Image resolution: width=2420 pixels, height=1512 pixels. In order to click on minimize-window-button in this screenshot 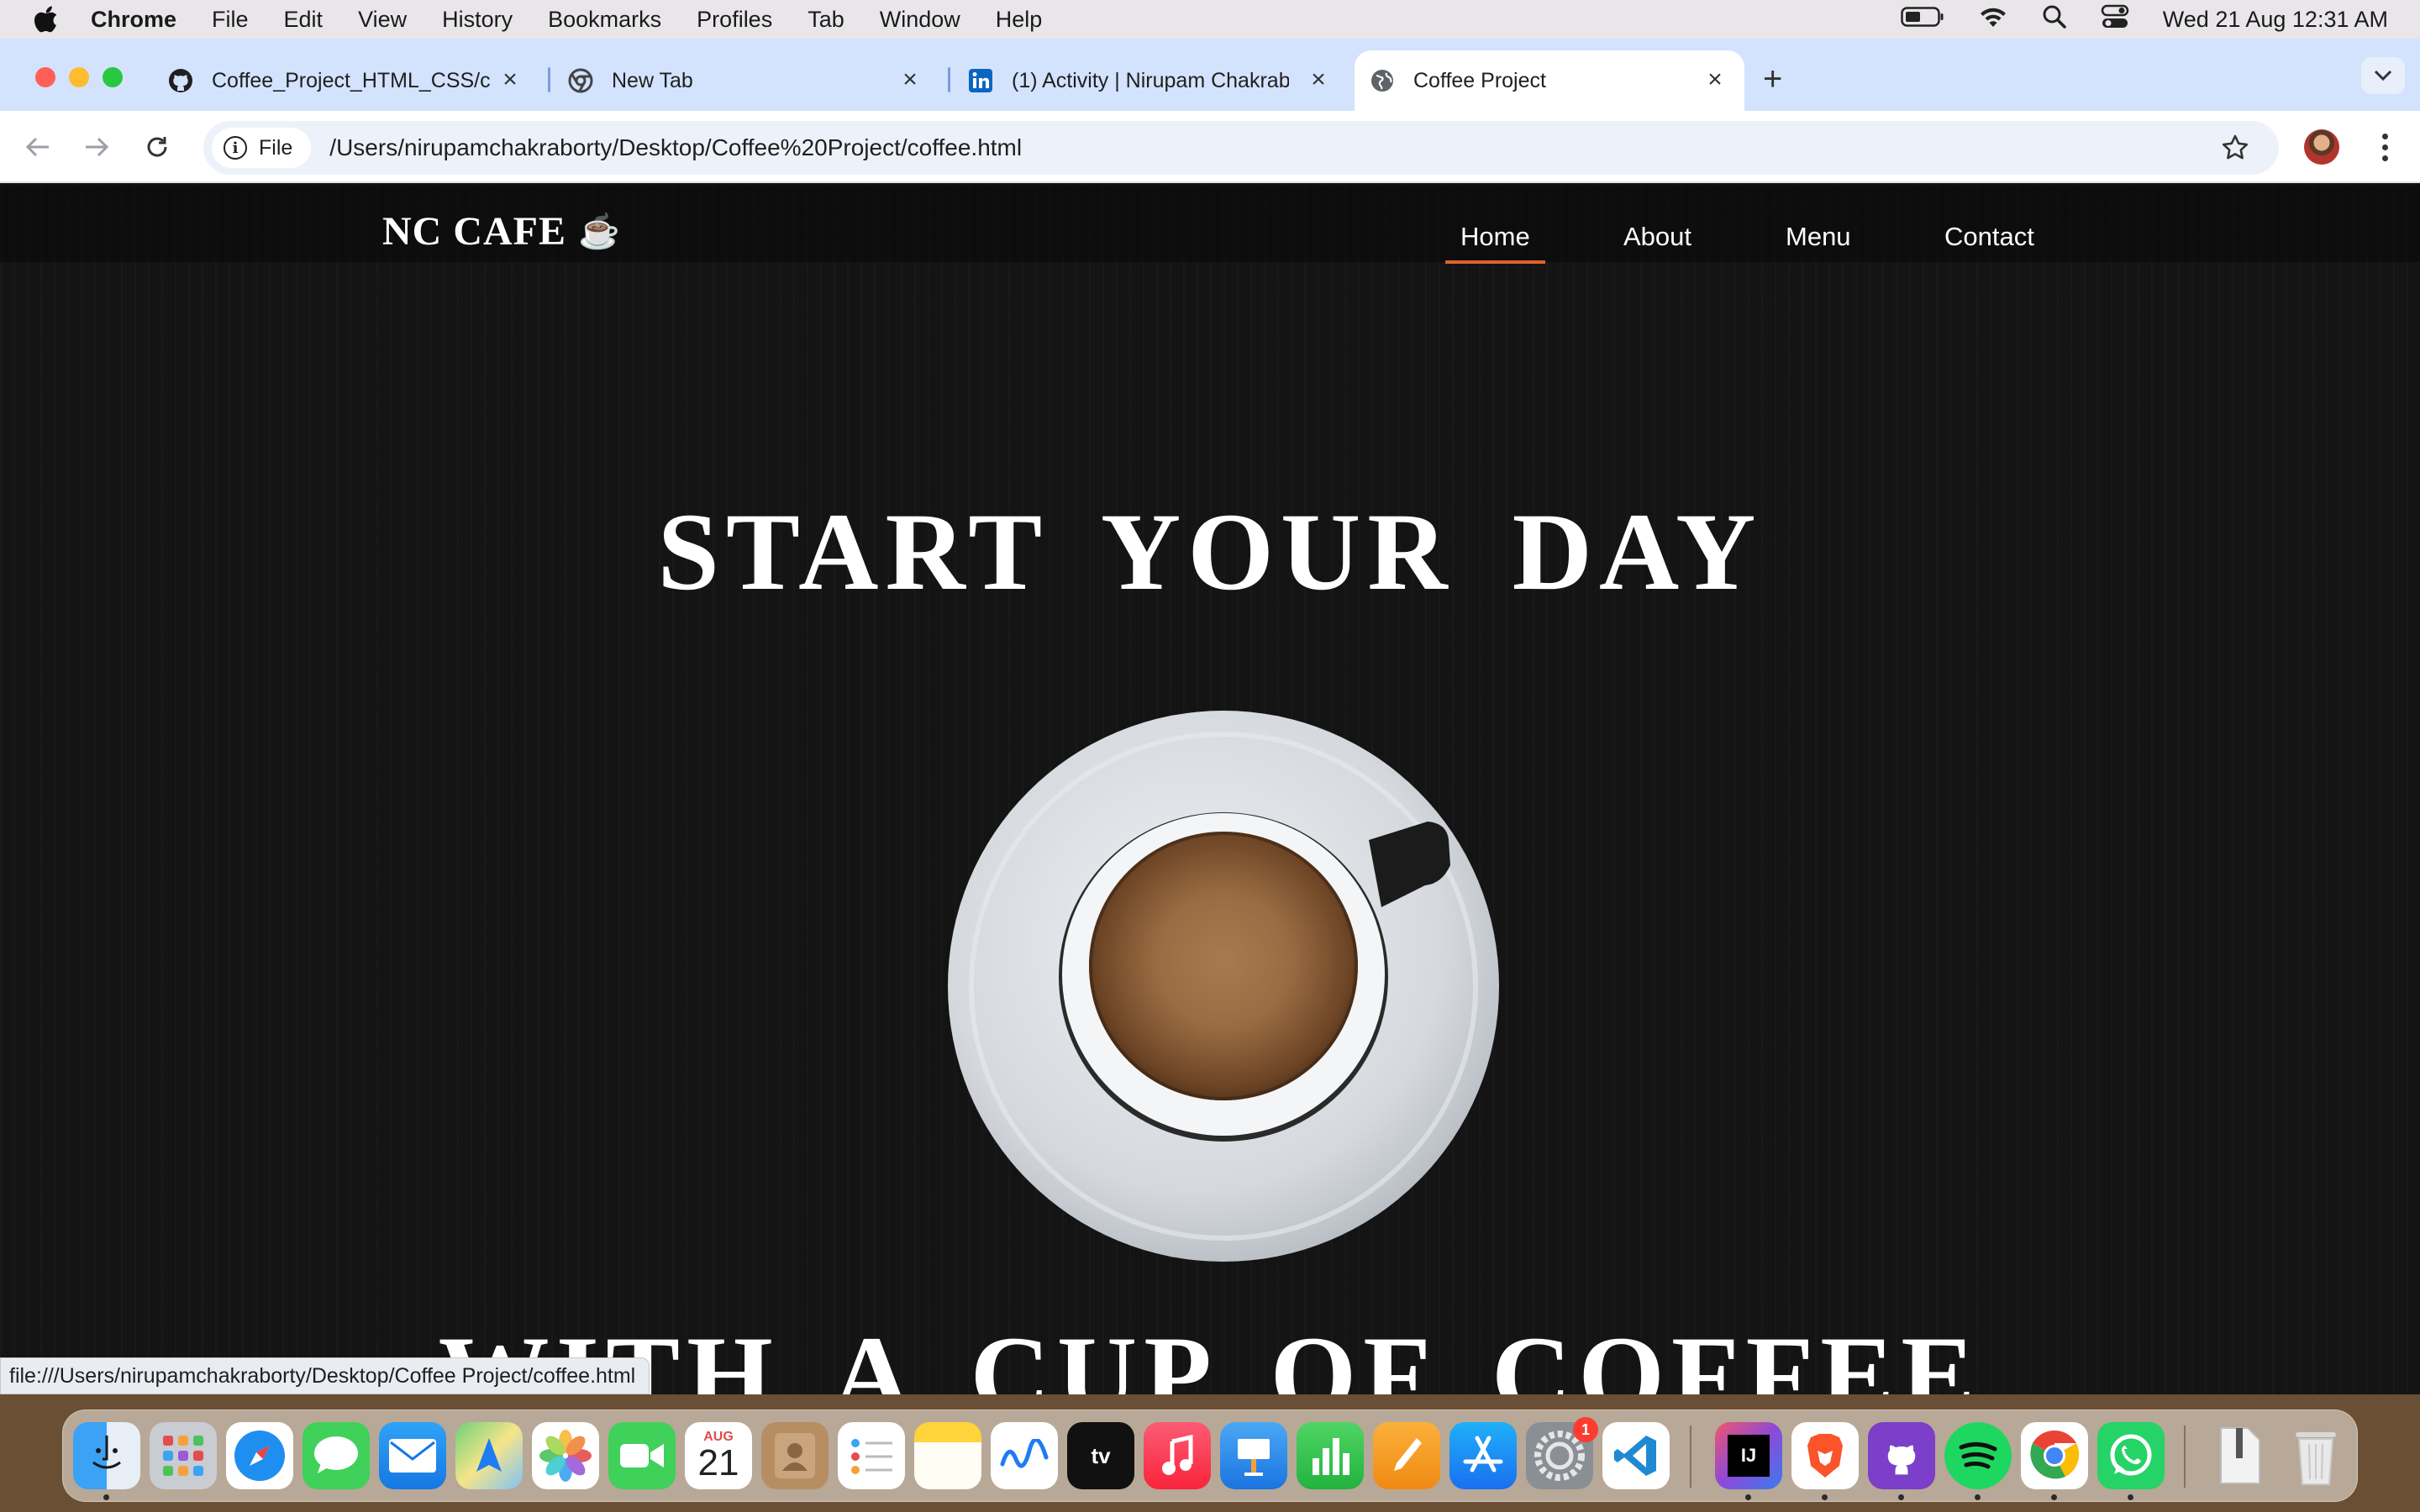, I will do `click(79, 77)`.